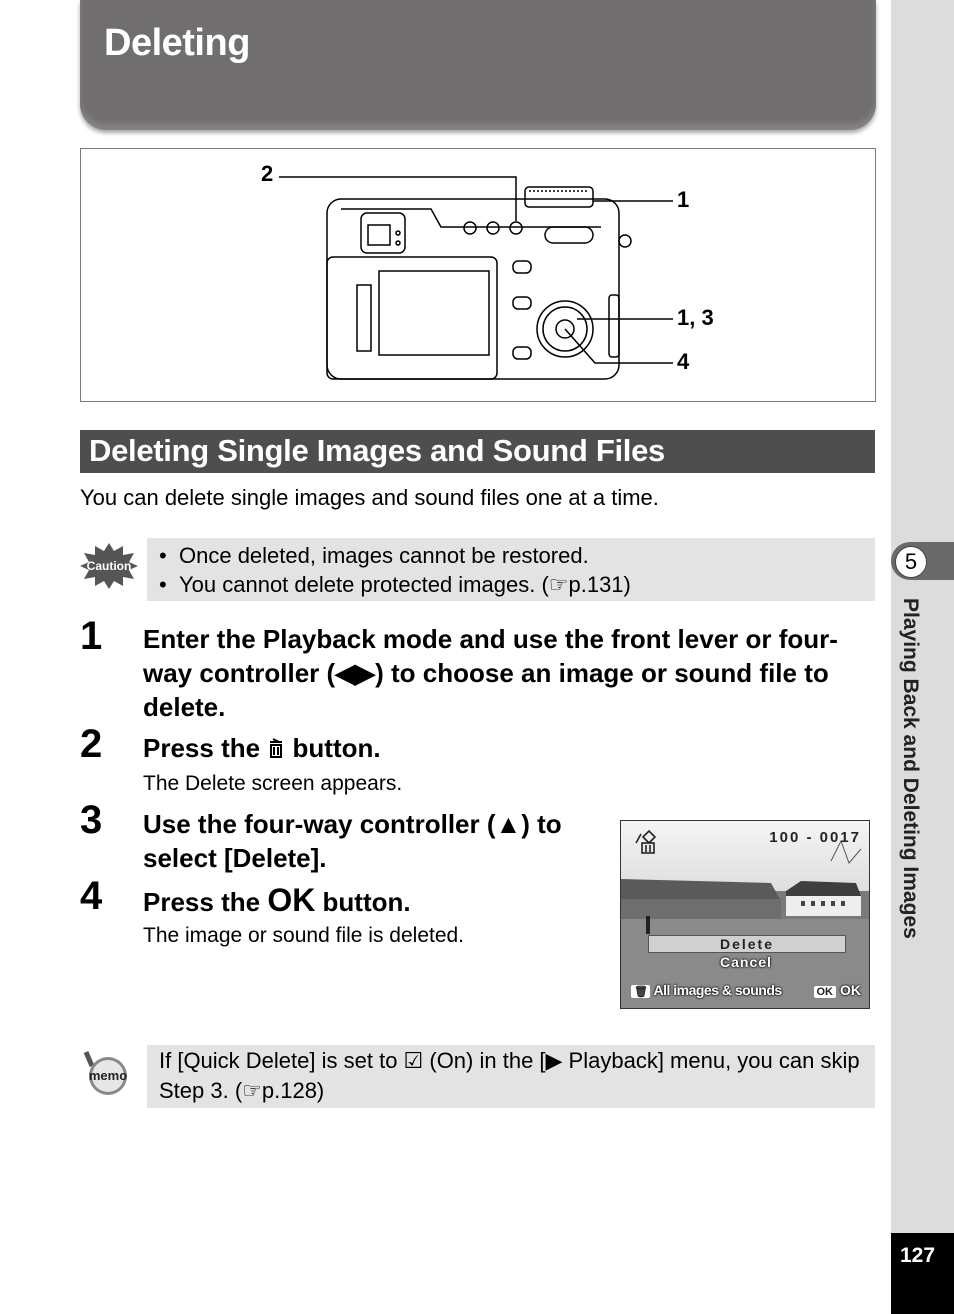  I want to click on memo-icon: memo, so click(105, 1073).